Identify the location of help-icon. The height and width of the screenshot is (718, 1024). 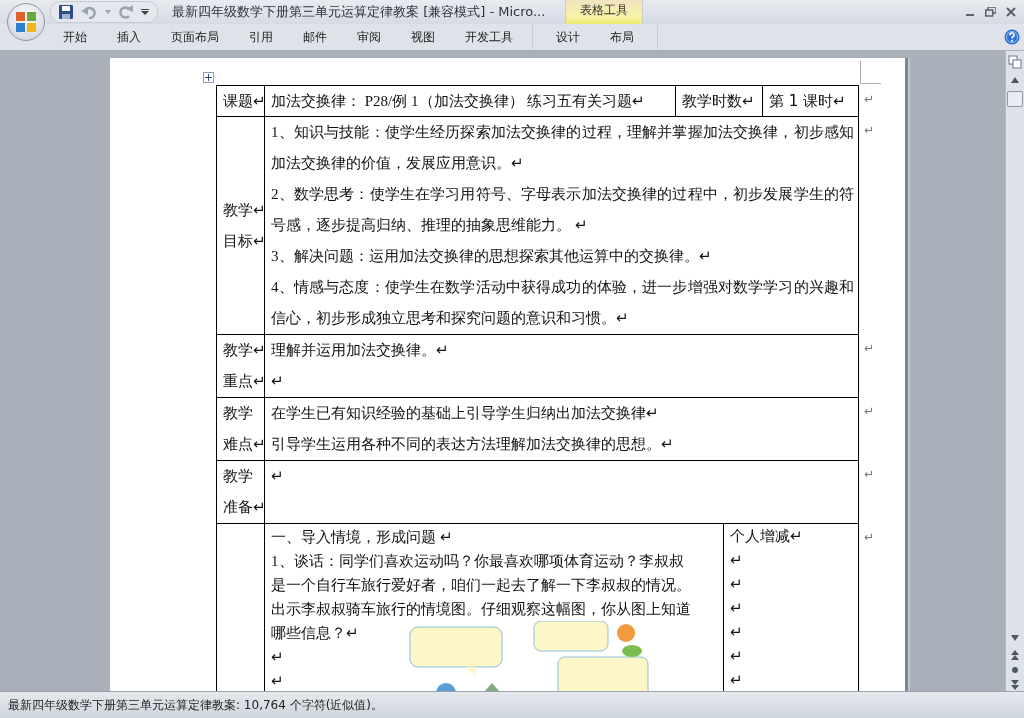
(1012, 37).